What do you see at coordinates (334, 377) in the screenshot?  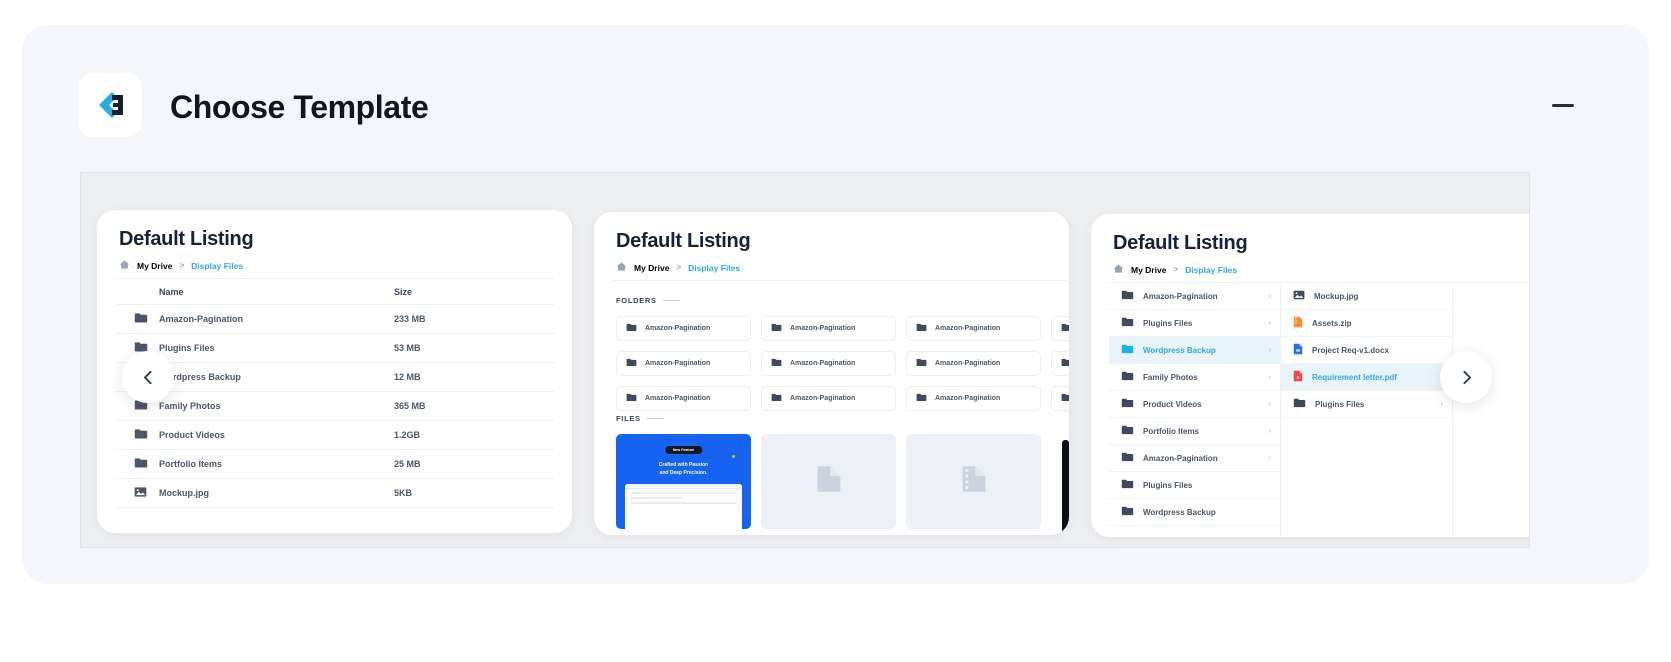 I see `table-row: Wordpress Backup 12 MB` at bounding box center [334, 377].